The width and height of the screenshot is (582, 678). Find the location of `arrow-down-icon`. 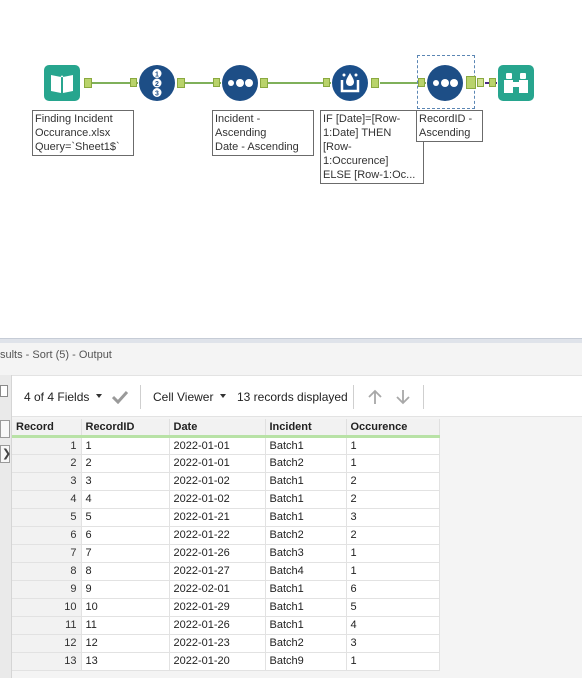

arrow-down-icon is located at coordinates (403, 397).